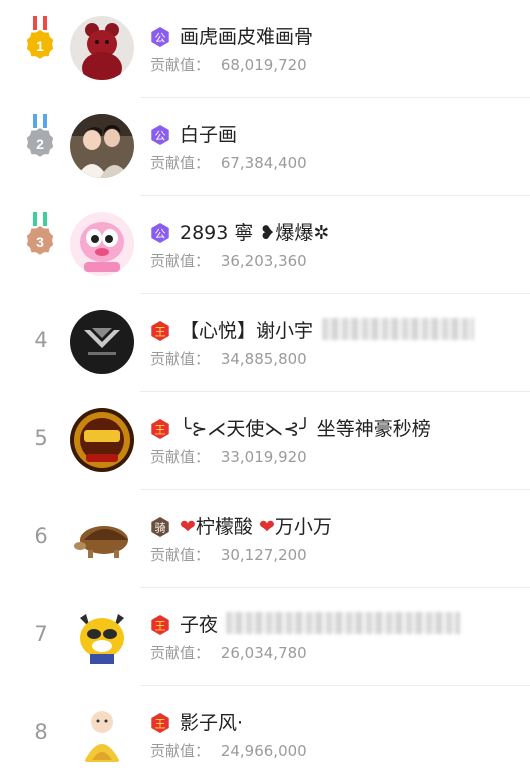 The width and height of the screenshot is (530, 784). I want to click on user-name: 2893 寧 ❥爆爆✲, so click(255, 233).